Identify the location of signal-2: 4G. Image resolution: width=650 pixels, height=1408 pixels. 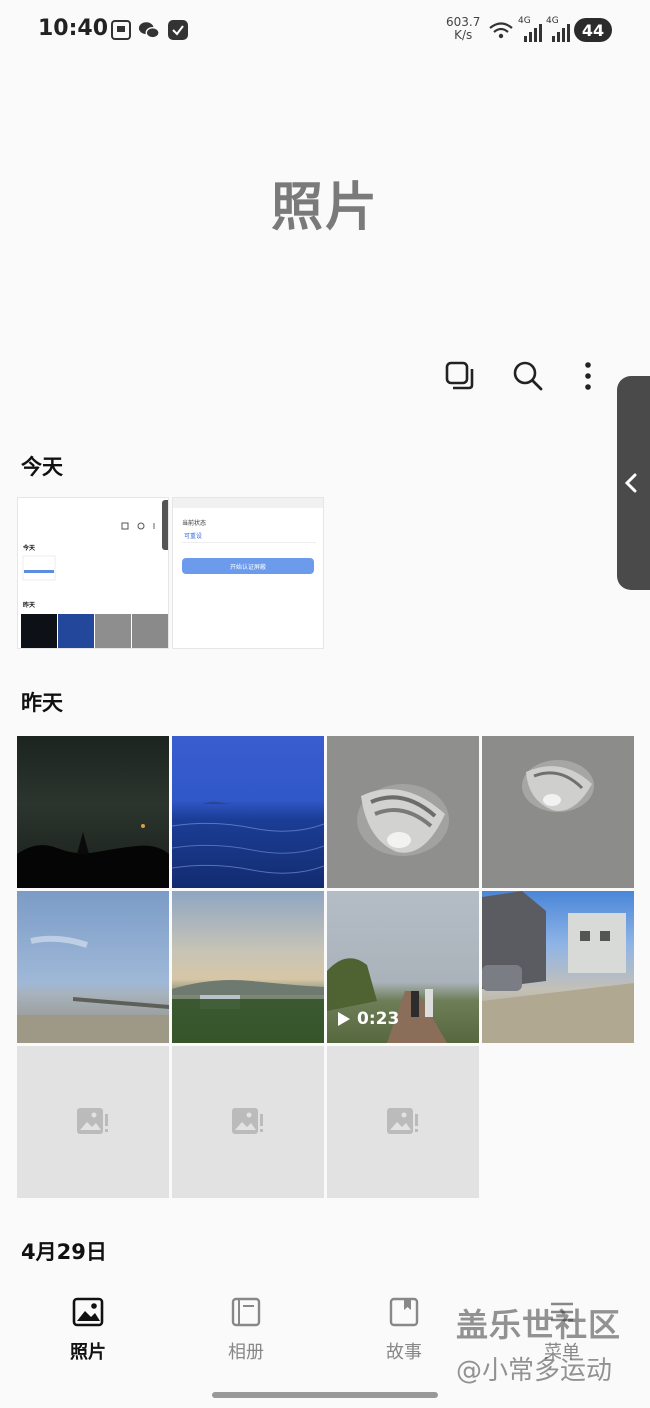
(558, 29).